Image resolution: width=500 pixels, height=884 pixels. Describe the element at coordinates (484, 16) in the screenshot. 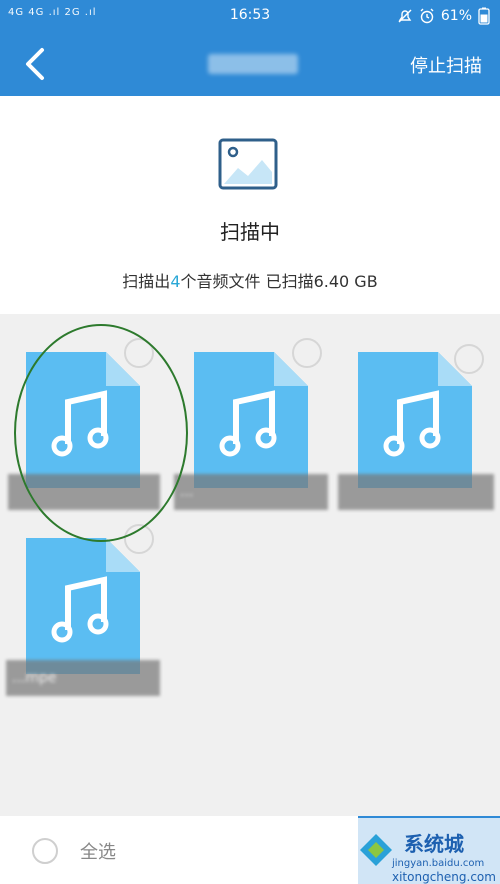

I see `battery-icon` at that location.